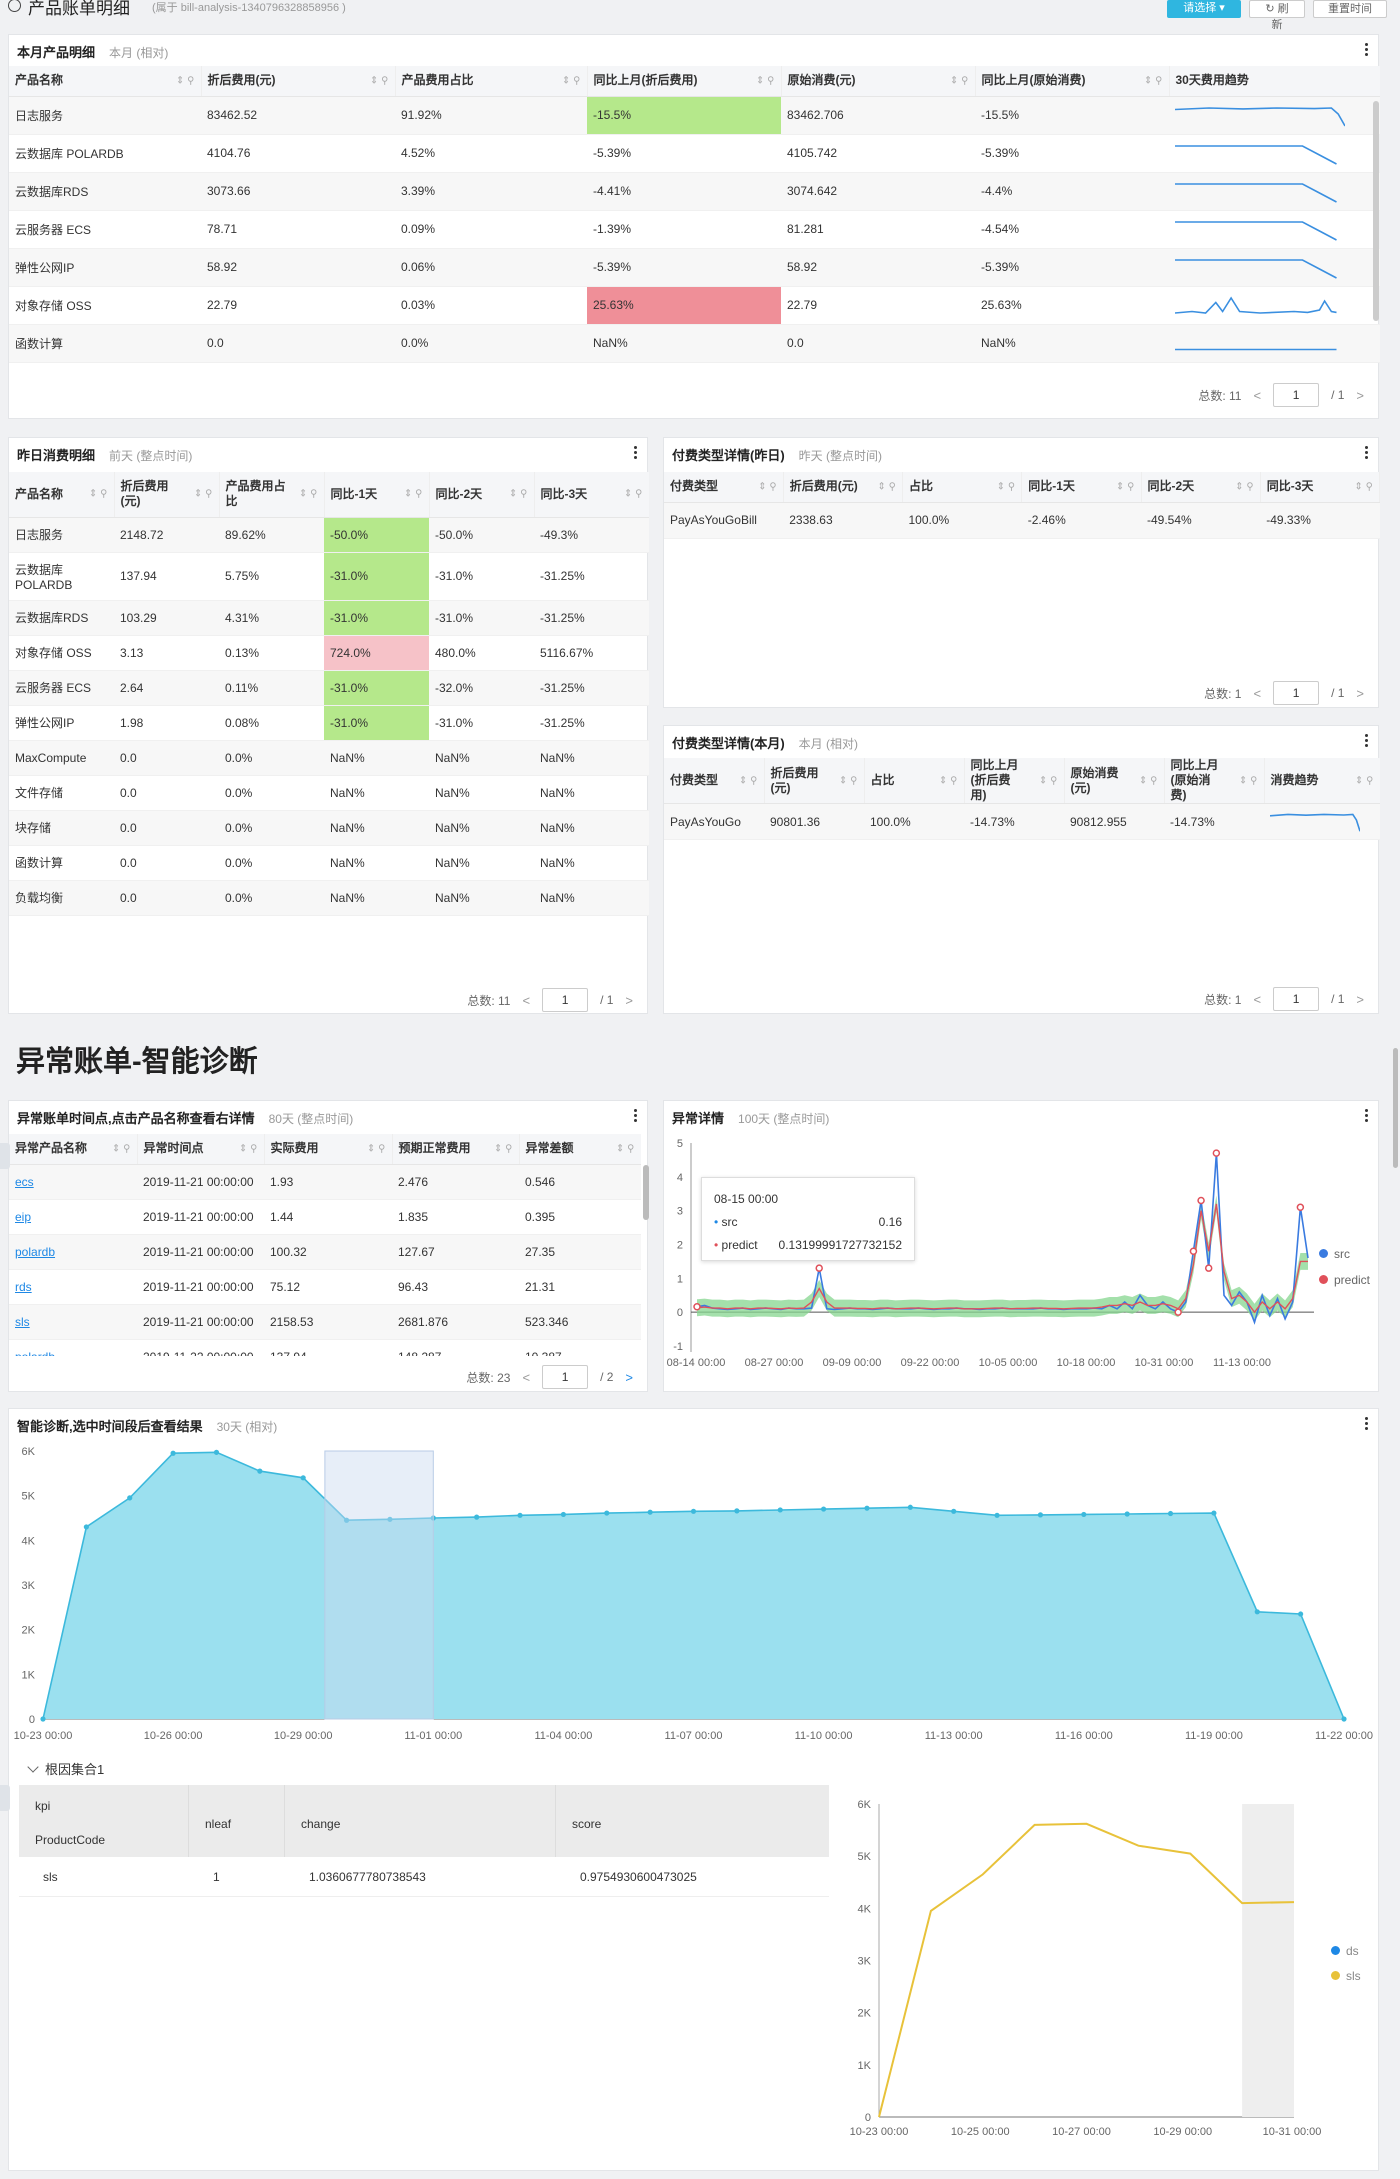 This screenshot has width=1400, height=2179. What do you see at coordinates (694, 305) in the screenshot?
I see `table-row: 对象存储 OSS 22.79 0.03% 25.63% 22.79 25.63%` at bounding box center [694, 305].